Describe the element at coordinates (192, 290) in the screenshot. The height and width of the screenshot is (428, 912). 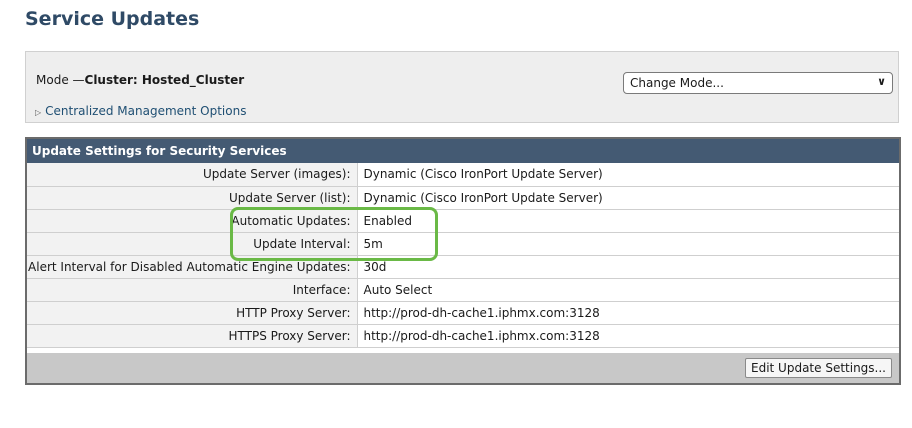
I see `row-label: Interface:` at that location.